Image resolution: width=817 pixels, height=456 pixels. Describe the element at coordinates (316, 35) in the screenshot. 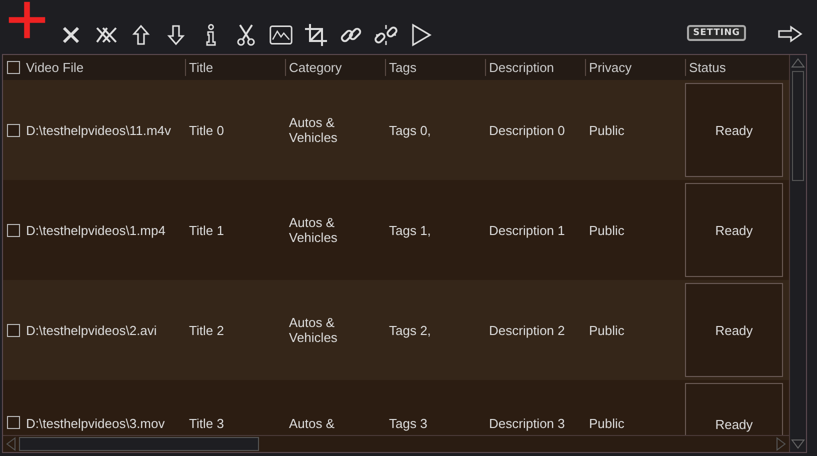

I see `crop-icon` at that location.